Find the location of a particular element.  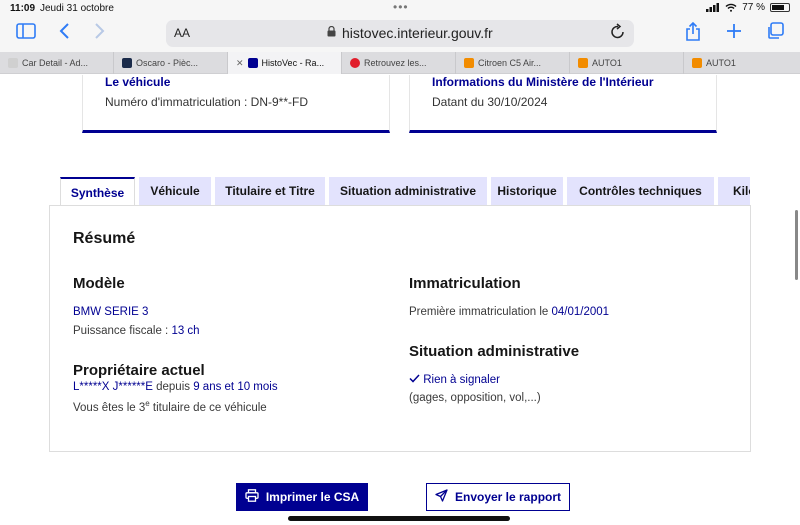

share-icon is located at coordinates (693, 34).